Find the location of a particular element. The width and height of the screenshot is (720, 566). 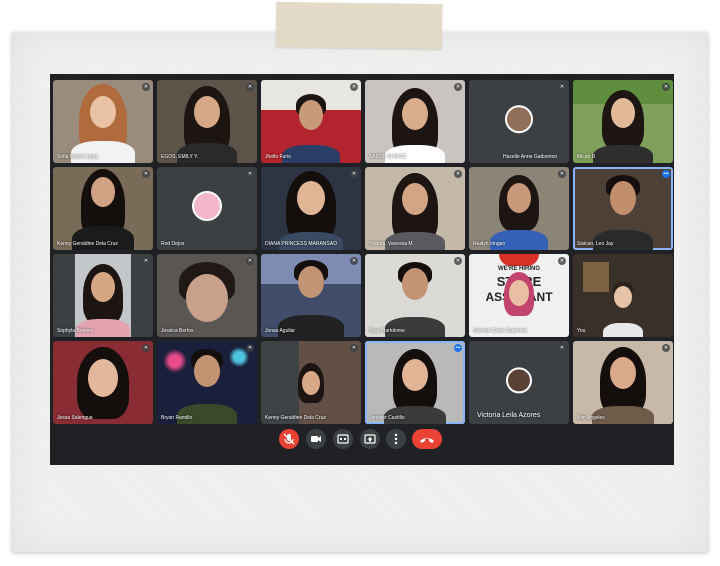

participant-name: Victoria Leila Azores is located at coordinates (509, 415).